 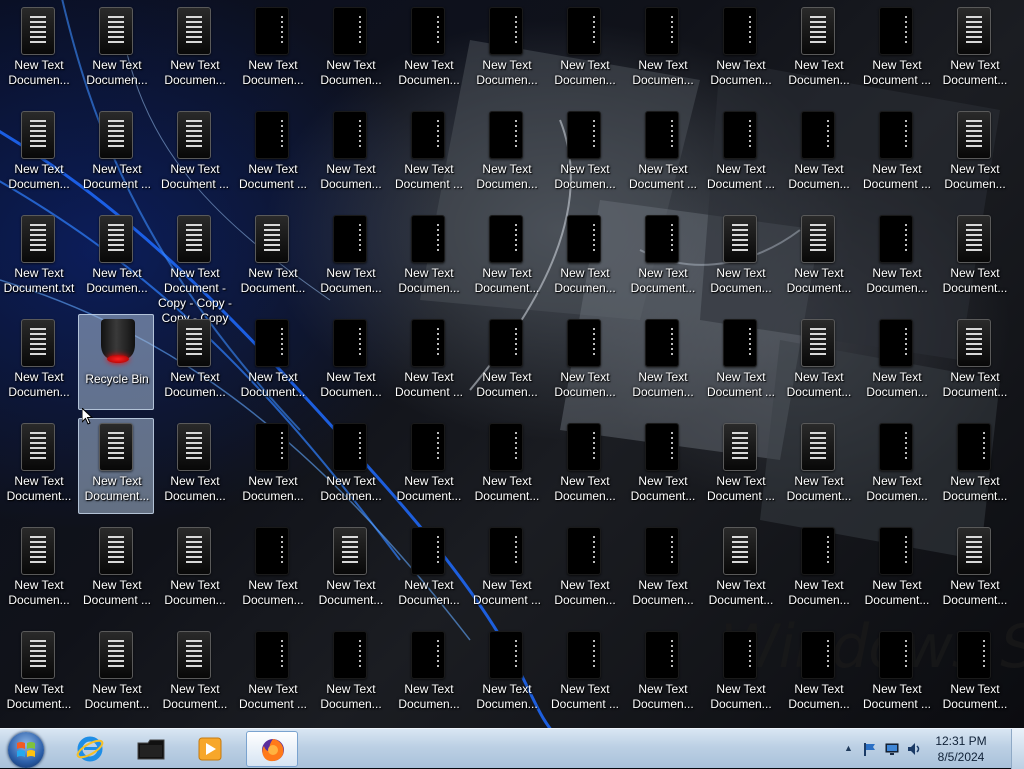 I want to click on recycle-bin-shortcut: Recycle Bin, so click(x=116, y=362).